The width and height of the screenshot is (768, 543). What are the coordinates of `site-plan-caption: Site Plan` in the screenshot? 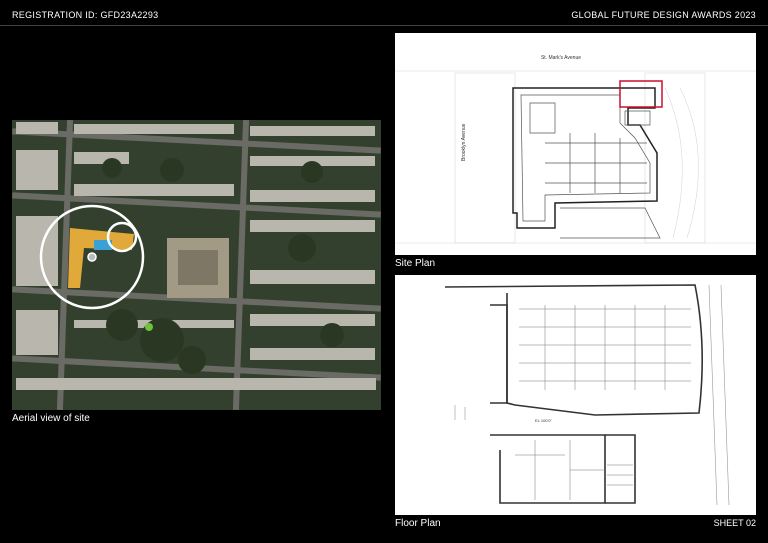 It's located at (415, 263).